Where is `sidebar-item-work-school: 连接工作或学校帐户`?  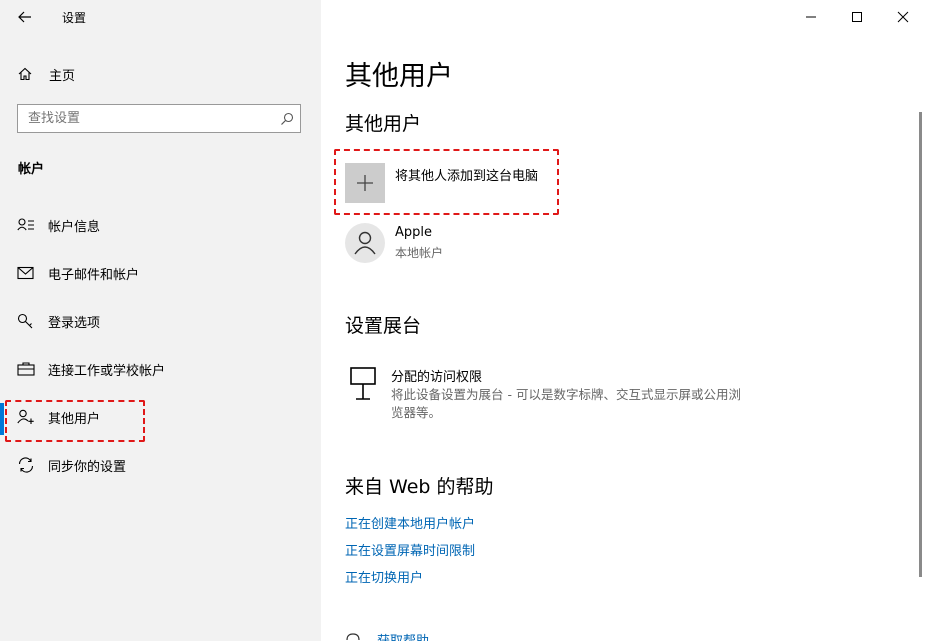 sidebar-item-work-school: 连接工作或学校帐户 is located at coordinates (160, 369).